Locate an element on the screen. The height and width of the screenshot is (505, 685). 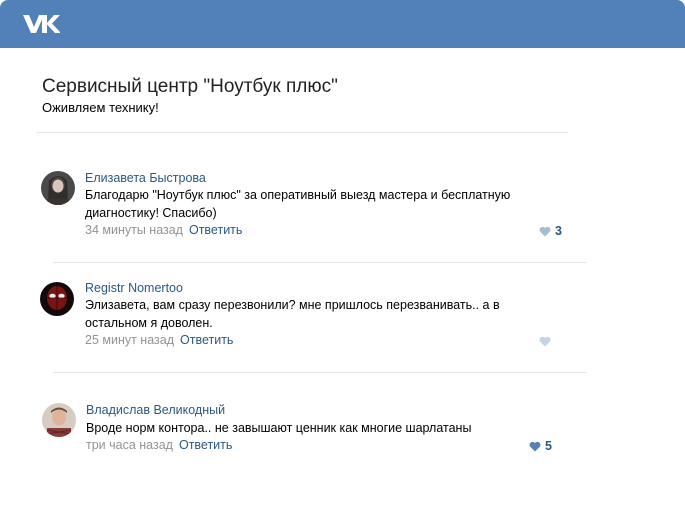
comment-author: Владислав Великодный is located at coordinates (155, 410).